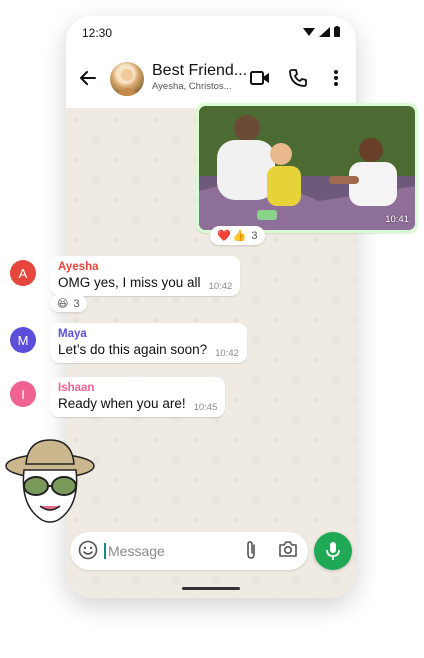 The image size is (424, 658). Describe the element at coordinates (50, 481) in the screenshot. I see `character-illustration` at that location.